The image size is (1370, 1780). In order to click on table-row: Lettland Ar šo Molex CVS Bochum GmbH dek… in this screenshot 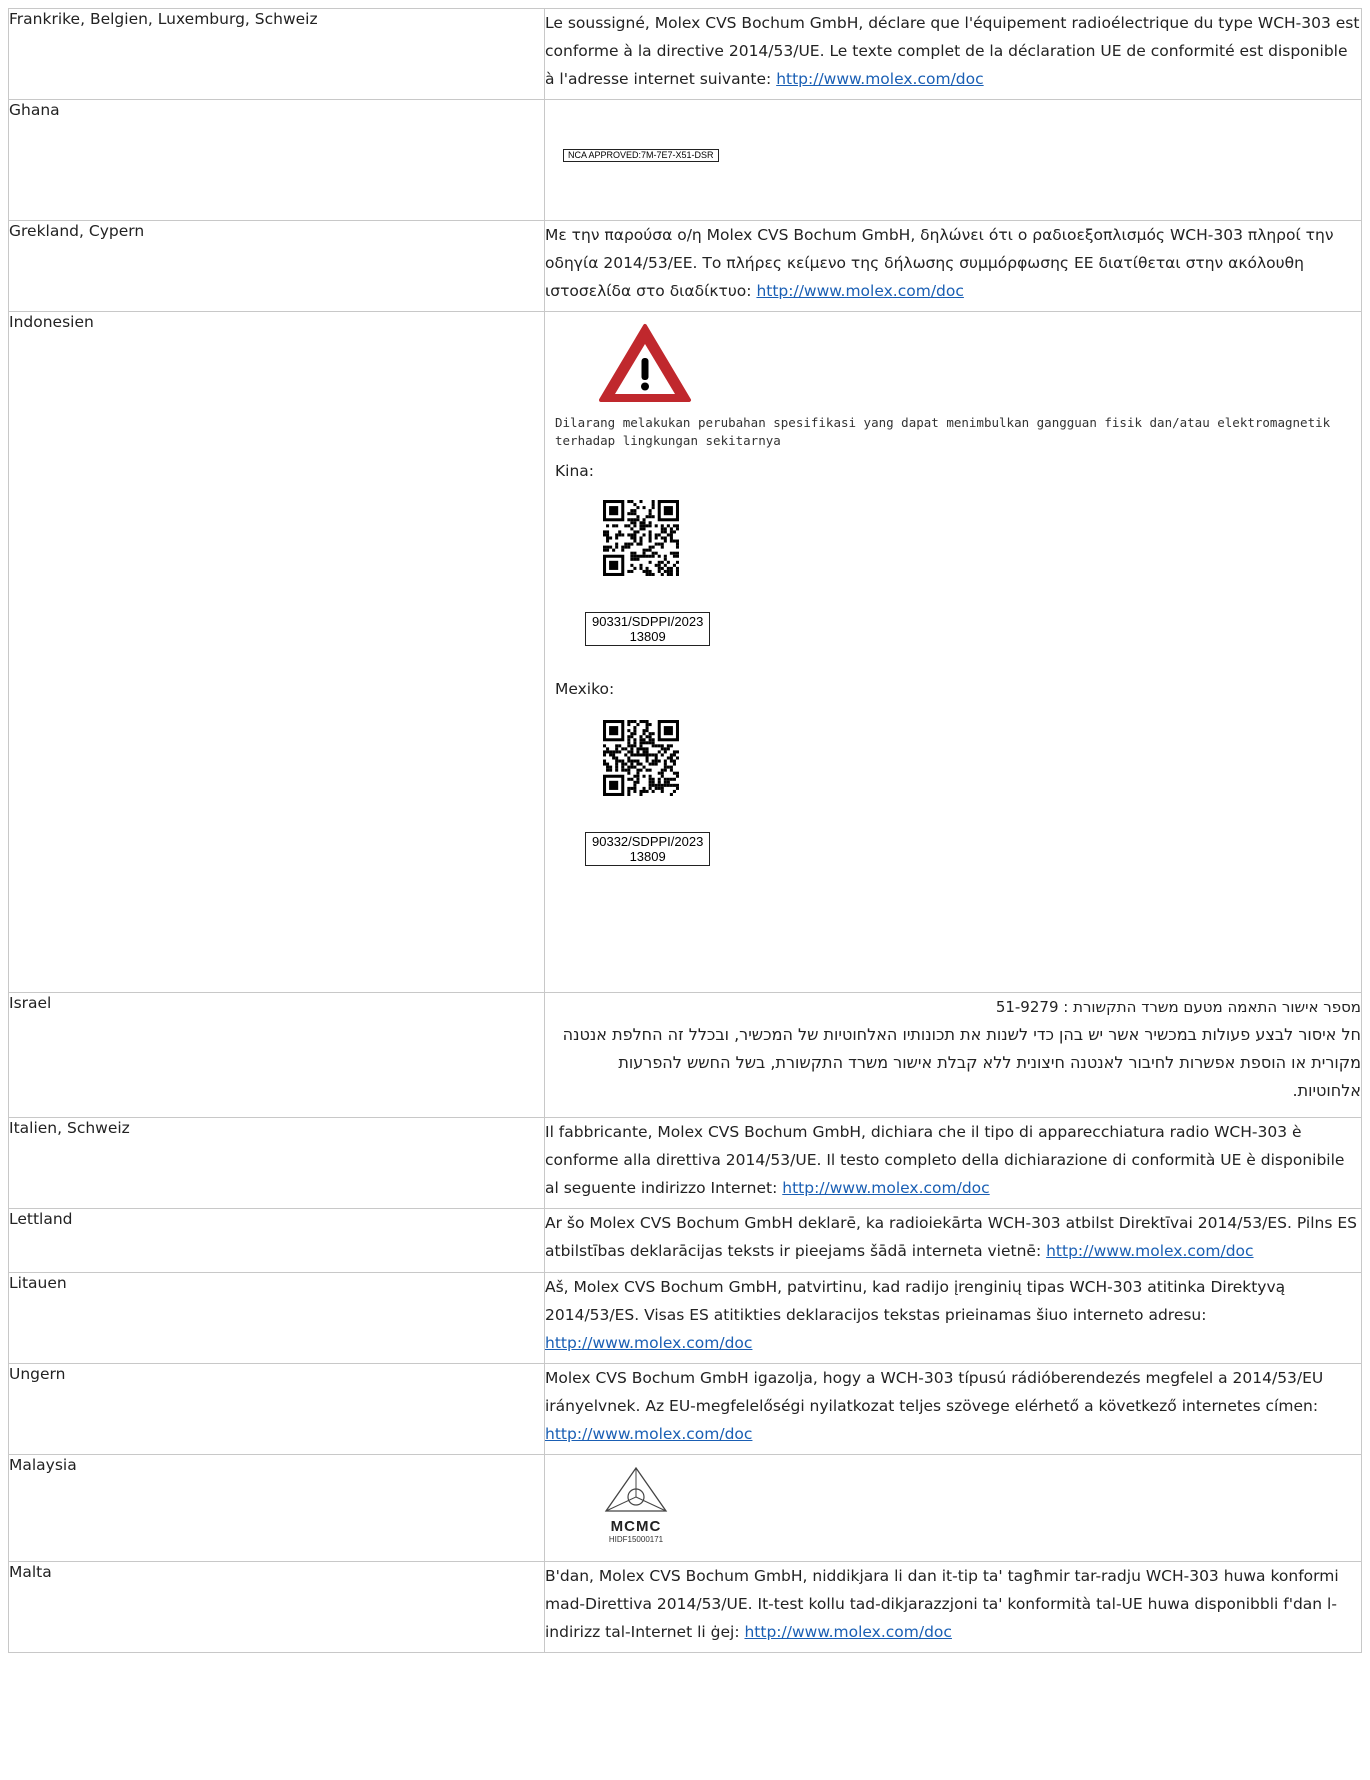, I will do `click(685, 1240)`.